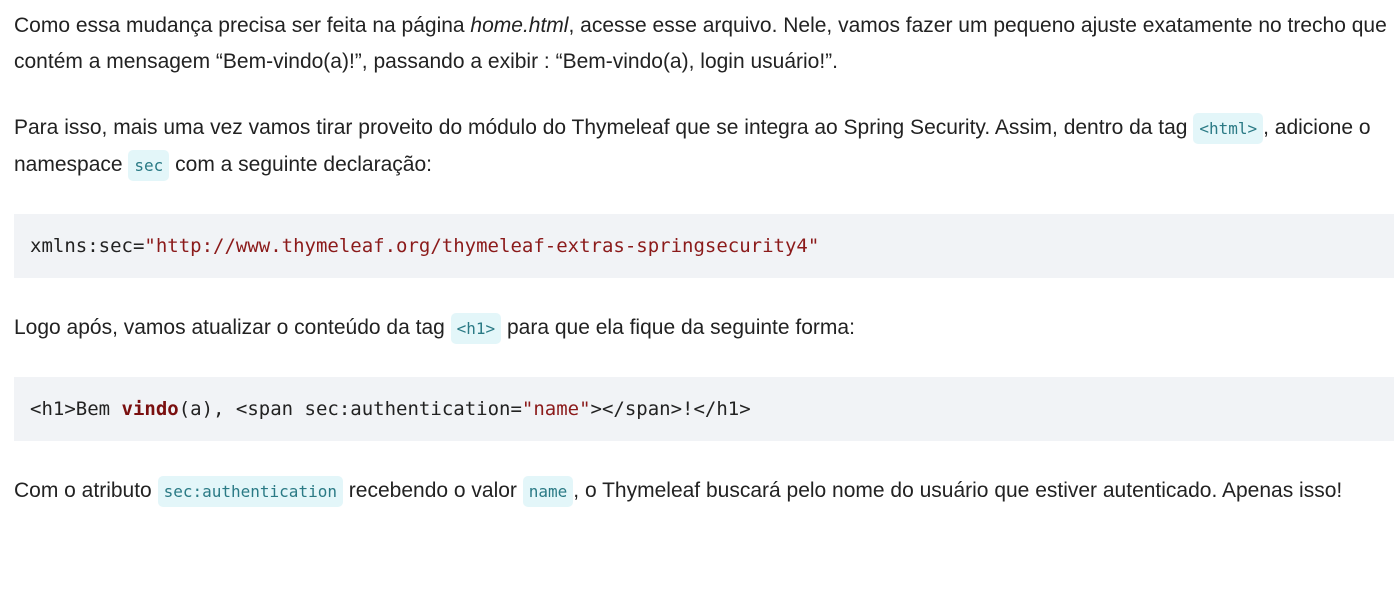  What do you see at coordinates (350, 409) in the screenshot?
I see `code-text: (a), <span sec:authentication=` at bounding box center [350, 409].